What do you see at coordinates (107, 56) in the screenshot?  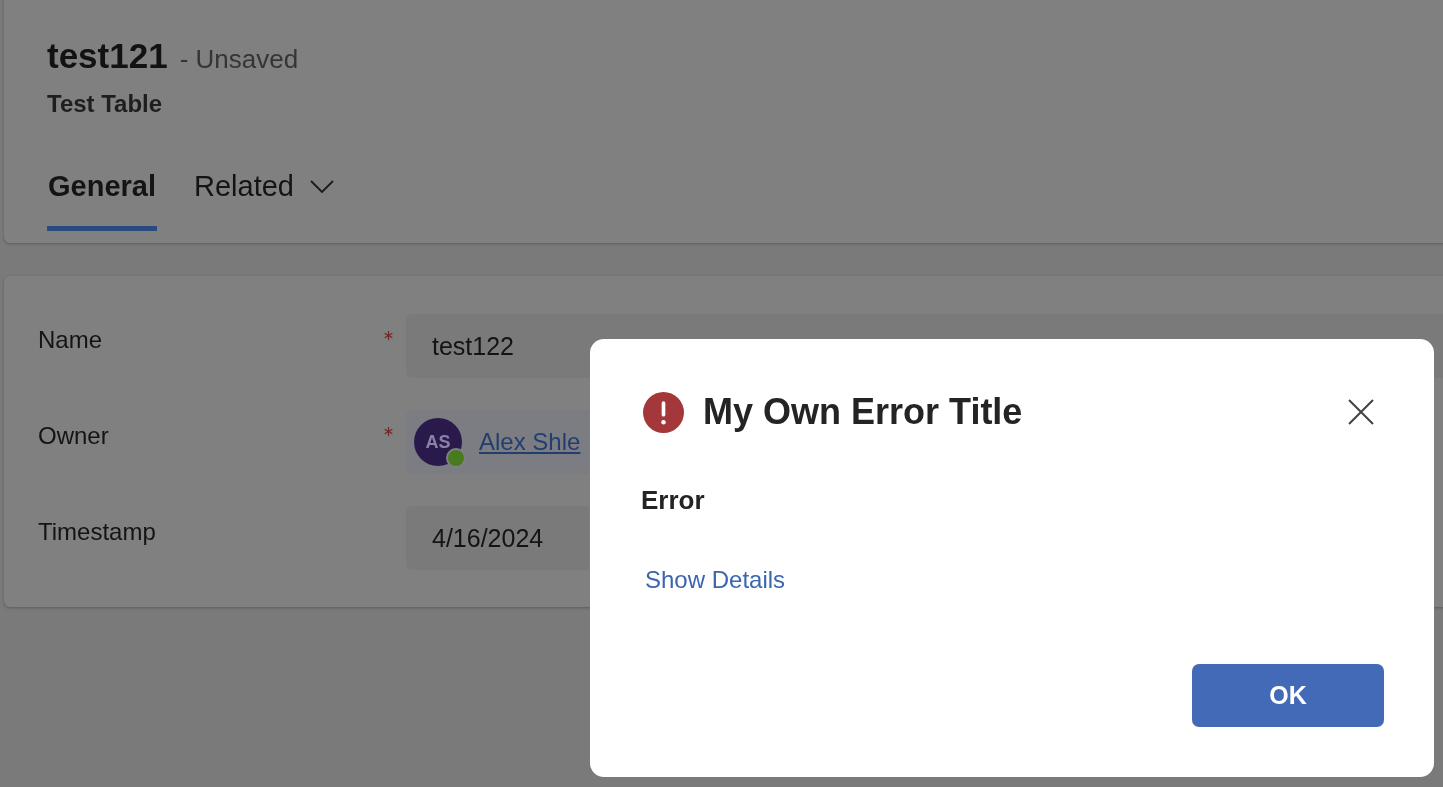 I see `record-title: test121` at bounding box center [107, 56].